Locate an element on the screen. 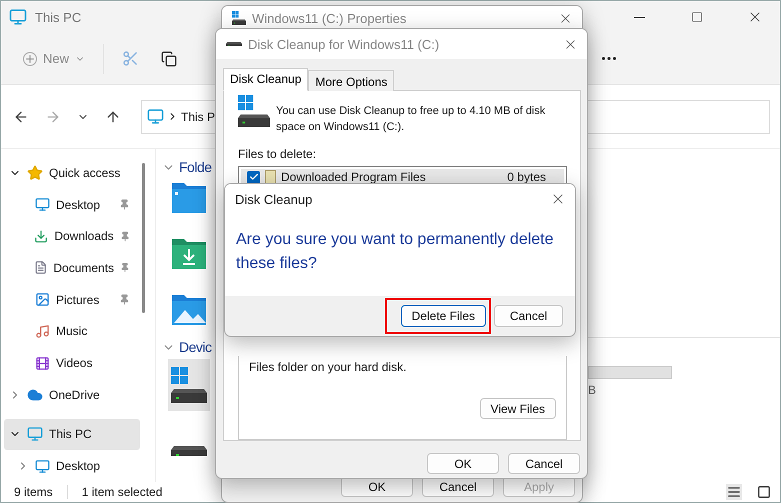  drive-tile is located at coordinates (189, 385).